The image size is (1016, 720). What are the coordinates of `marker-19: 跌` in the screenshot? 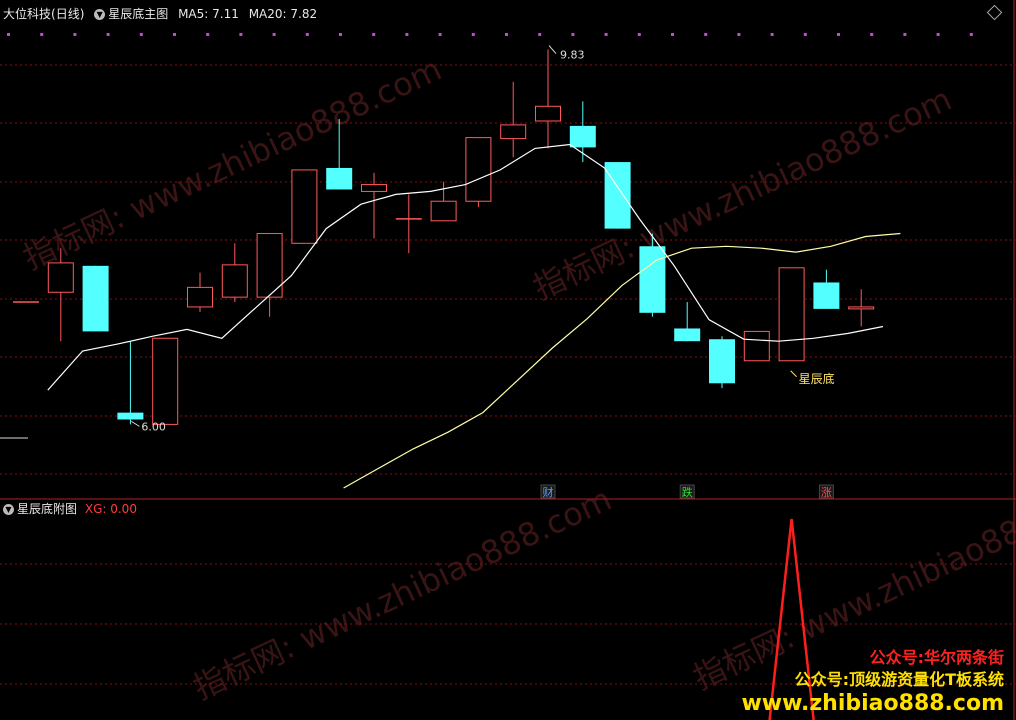 It's located at (687, 491).